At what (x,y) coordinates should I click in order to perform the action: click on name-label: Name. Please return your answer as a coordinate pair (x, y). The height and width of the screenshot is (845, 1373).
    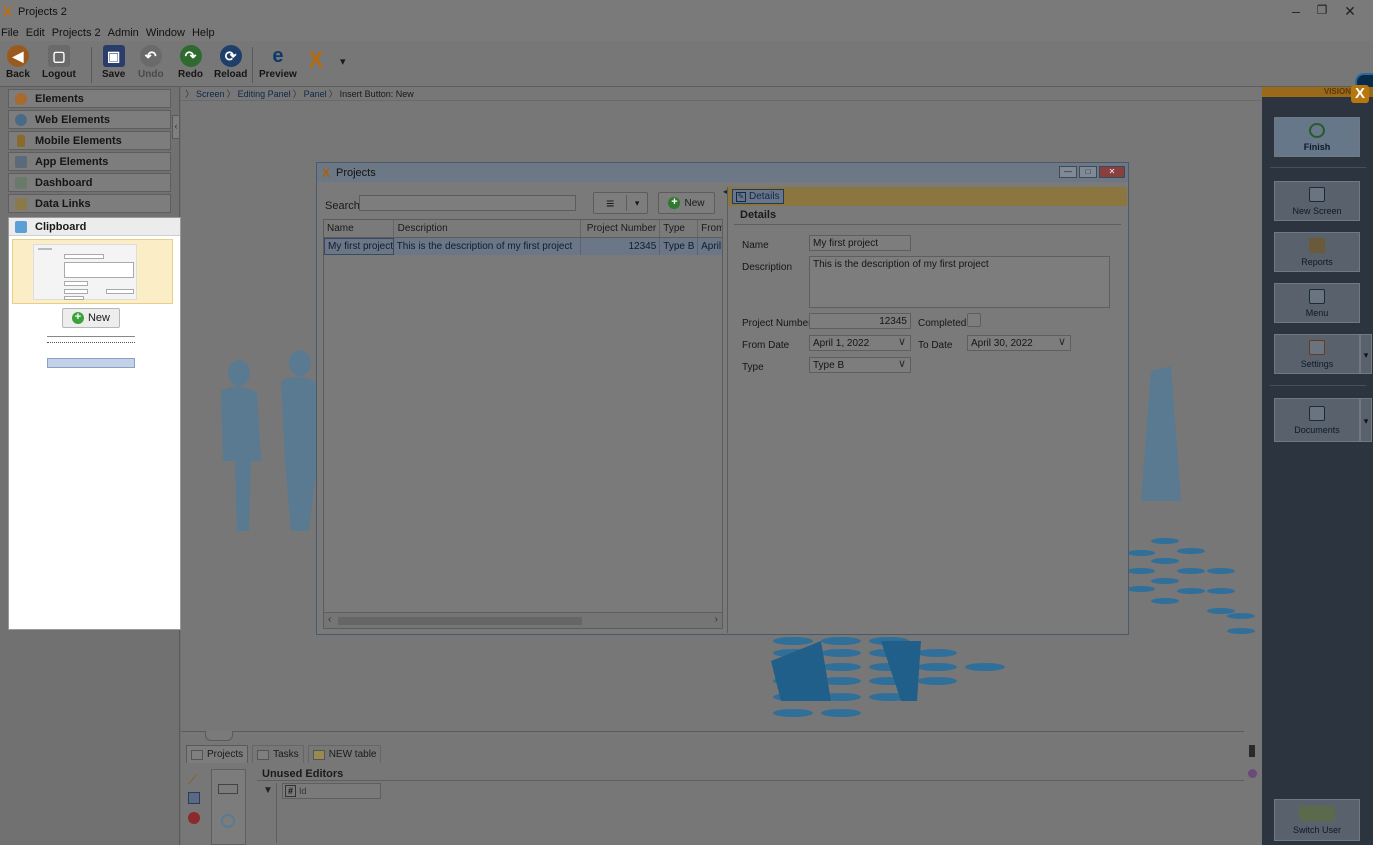
    Looking at the image, I should click on (755, 245).